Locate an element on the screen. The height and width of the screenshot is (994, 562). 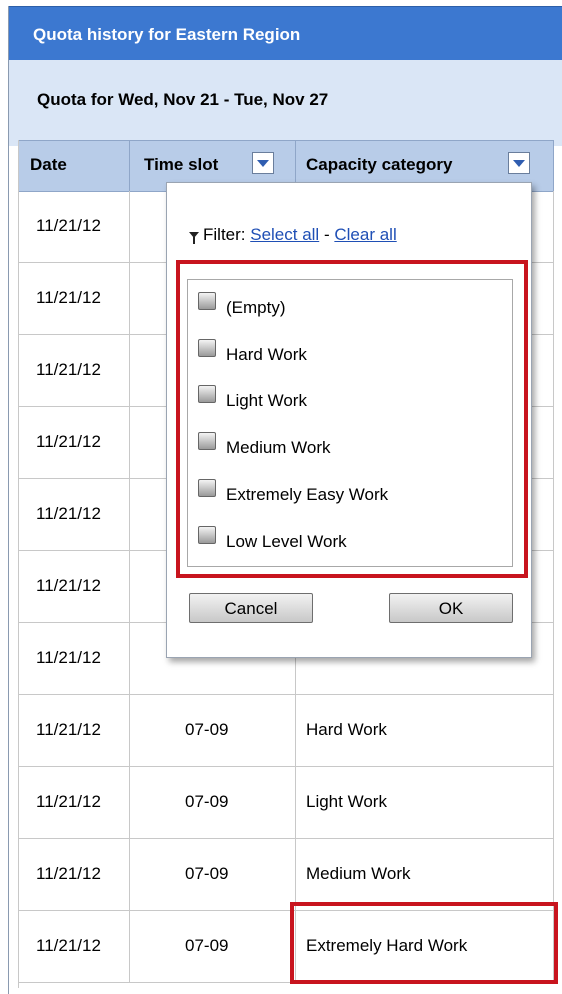
window-title: Quota history for Eastern Region is located at coordinates (167, 34).